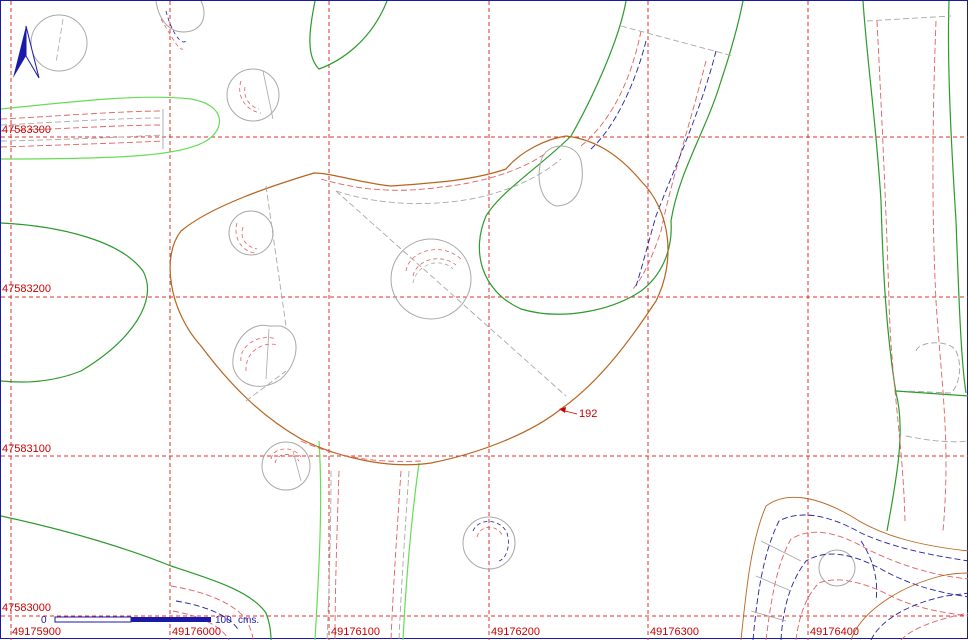 Image resolution: width=968 pixels, height=640 pixels. What do you see at coordinates (578, 413) in the screenshot?
I see `contour-label-group: 192` at bounding box center [578, 413].